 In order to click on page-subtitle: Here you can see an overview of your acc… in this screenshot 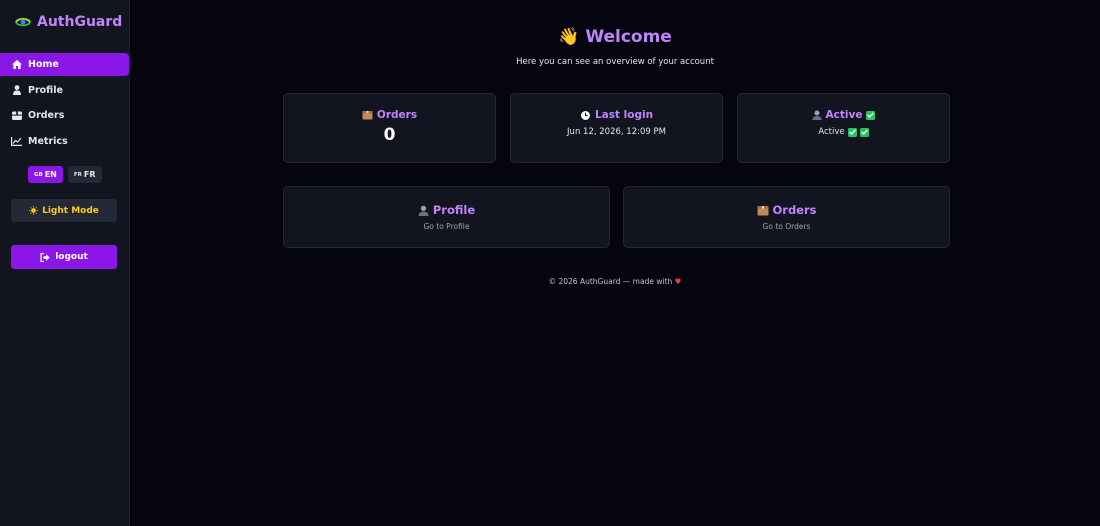, I will do `click(615, 62)`.